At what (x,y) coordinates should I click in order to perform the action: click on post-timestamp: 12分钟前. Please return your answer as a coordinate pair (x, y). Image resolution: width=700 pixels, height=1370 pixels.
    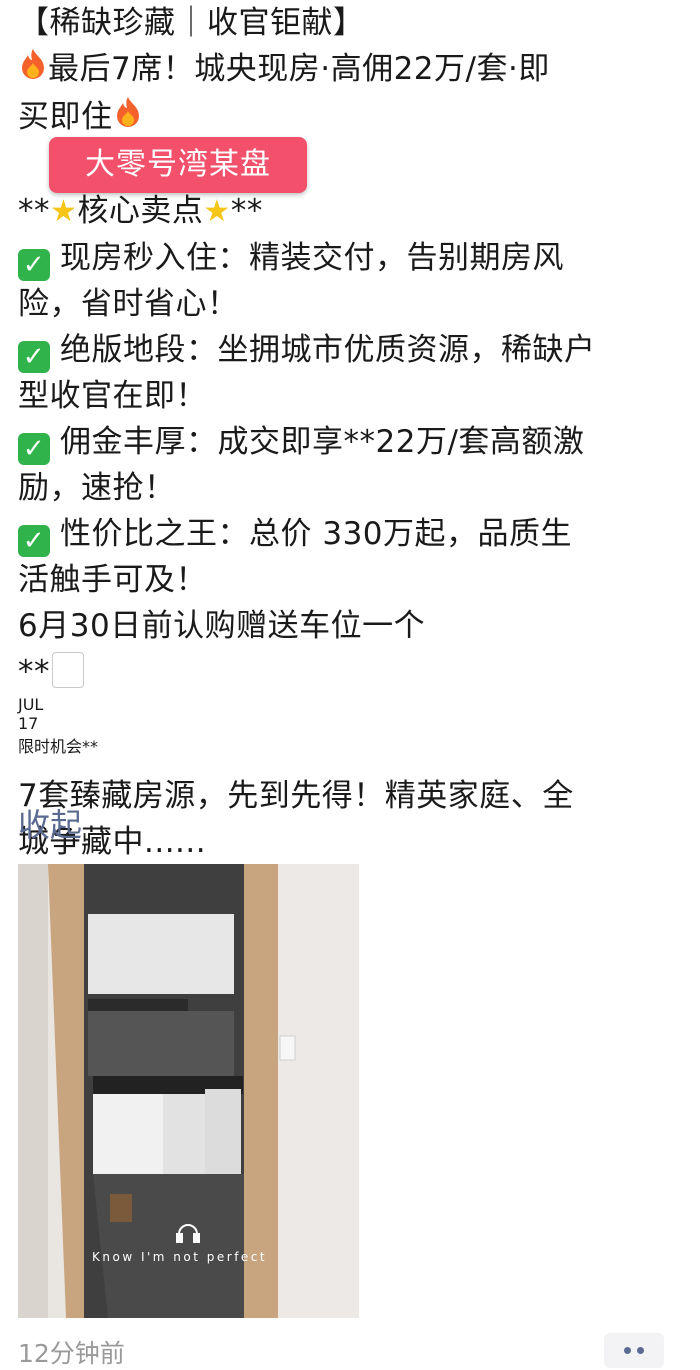
    Looking at the image, I should click on (71, 1353).